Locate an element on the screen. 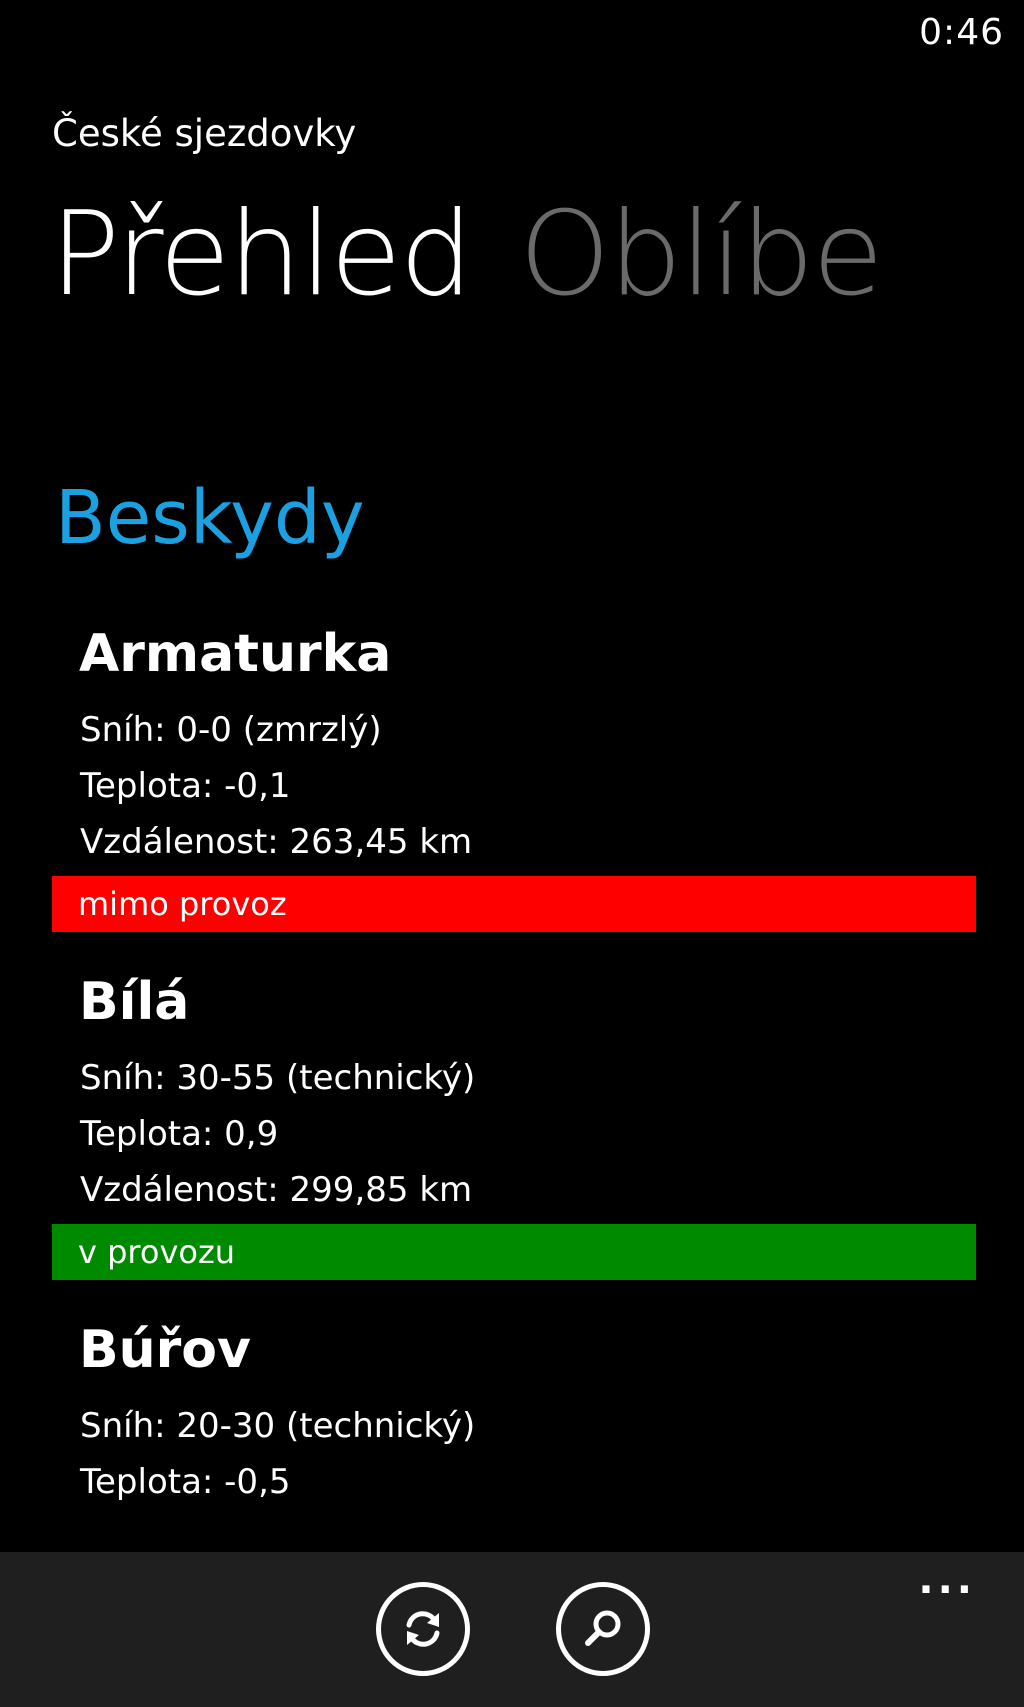 This screenshot has width=1024, height=1707. refresh-button is located at coordinates (423, 1629).